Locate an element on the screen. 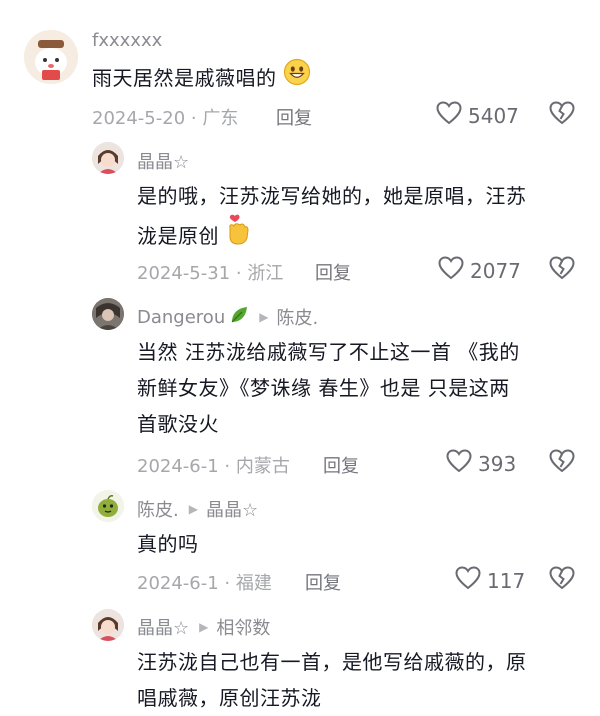 Image resolution: width=600 pixels, height=716 pixels. like-button: 5407 is located at coordinates (477, 115).